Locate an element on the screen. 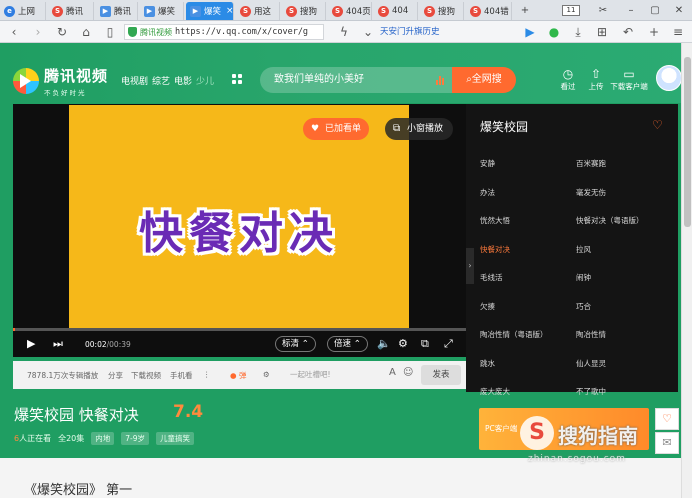 This screenshot has width=692, height=498. send-danmu-button: 发表 is located at coordinates (441, 375).